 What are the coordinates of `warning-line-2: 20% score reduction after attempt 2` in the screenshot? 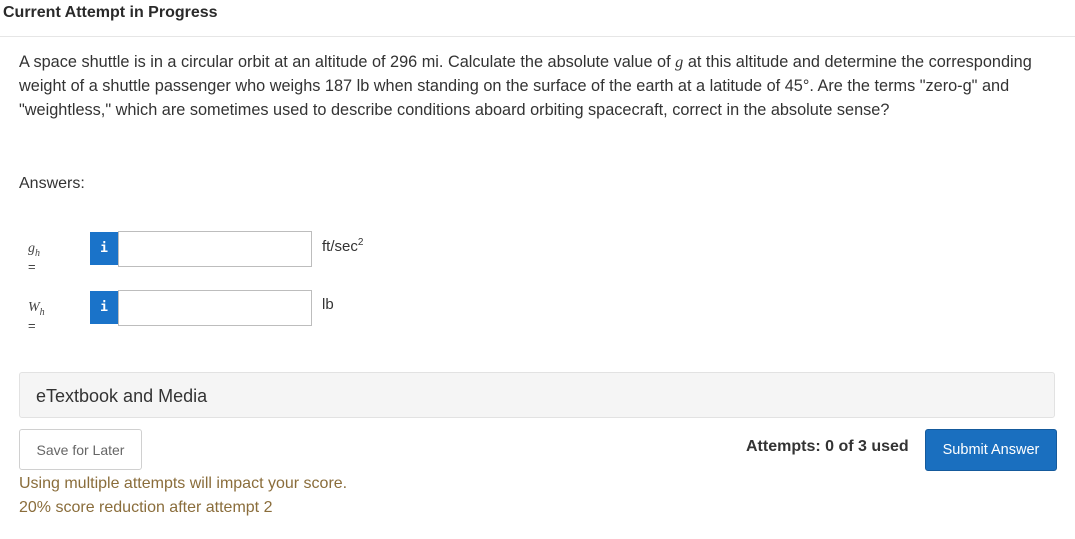 It's located at (146, 507).